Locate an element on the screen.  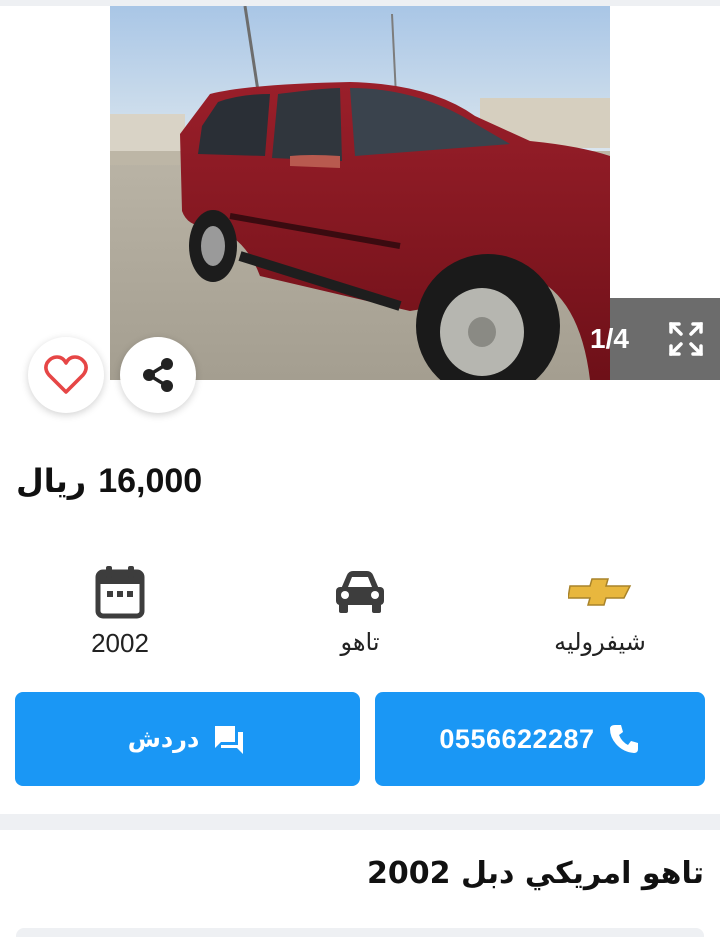
section-divider is located at coordinates (360, 822).